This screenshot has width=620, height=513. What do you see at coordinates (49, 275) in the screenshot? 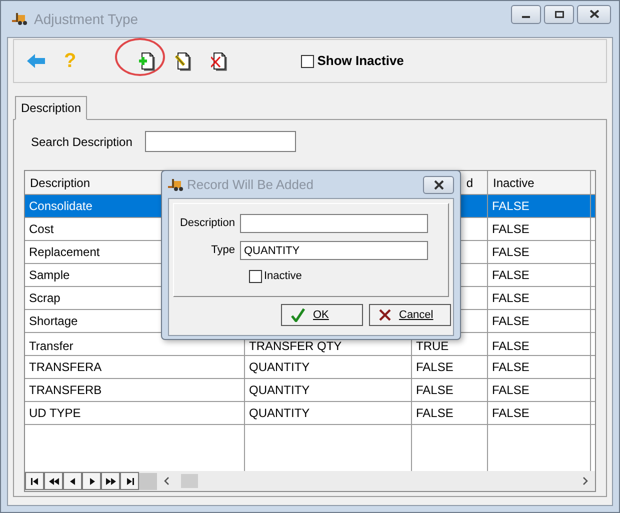
I see `table-cell-text: Sample` at bounding box center [49, 275].